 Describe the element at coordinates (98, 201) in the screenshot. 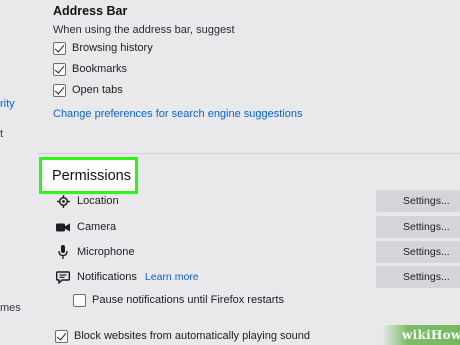

I see `location-label: Location` at that location.